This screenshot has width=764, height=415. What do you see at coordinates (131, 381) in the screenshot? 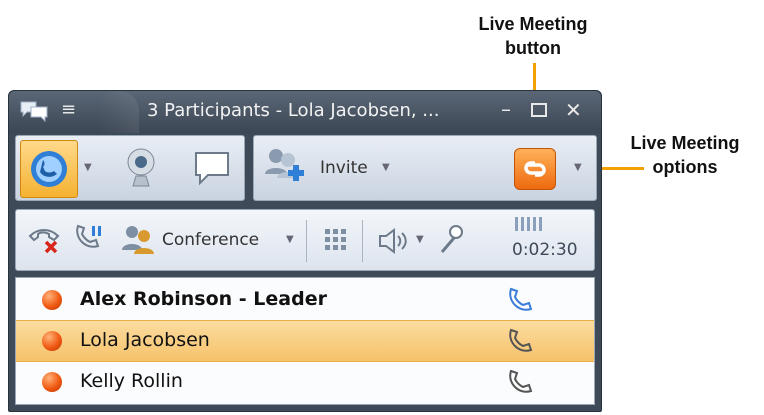
I see `participant-name: Kelly Rollin` at bounding box center [131, 381].